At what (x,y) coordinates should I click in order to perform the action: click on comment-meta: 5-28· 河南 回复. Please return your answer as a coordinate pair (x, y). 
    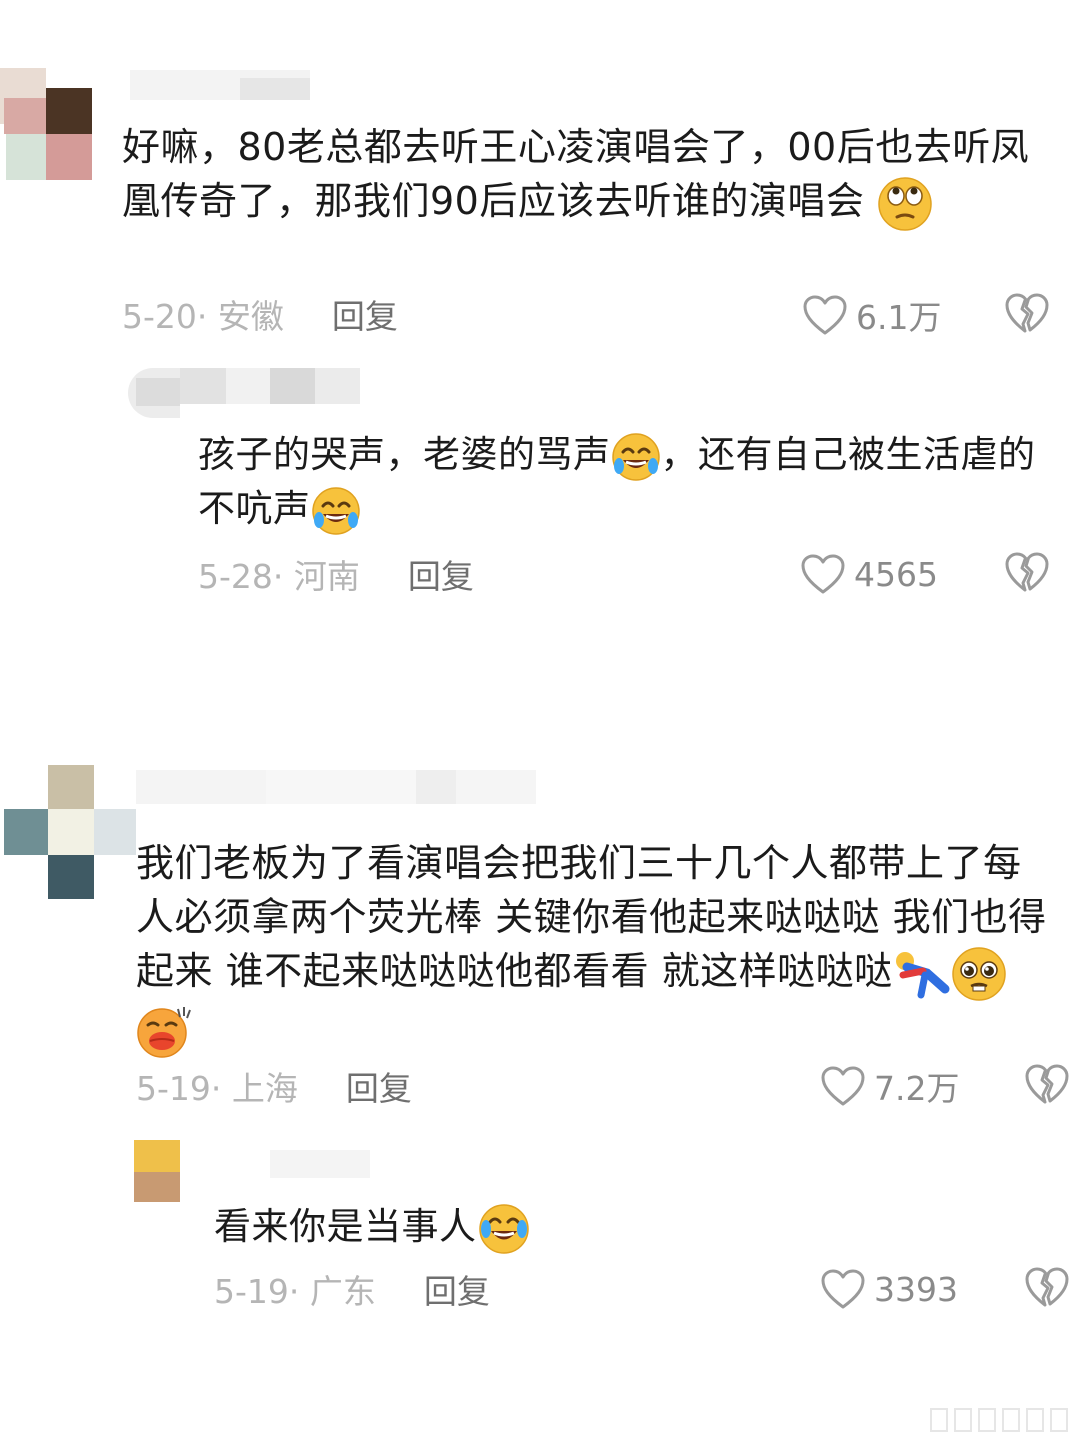
    Looking at the image, I should click on (336, 574).